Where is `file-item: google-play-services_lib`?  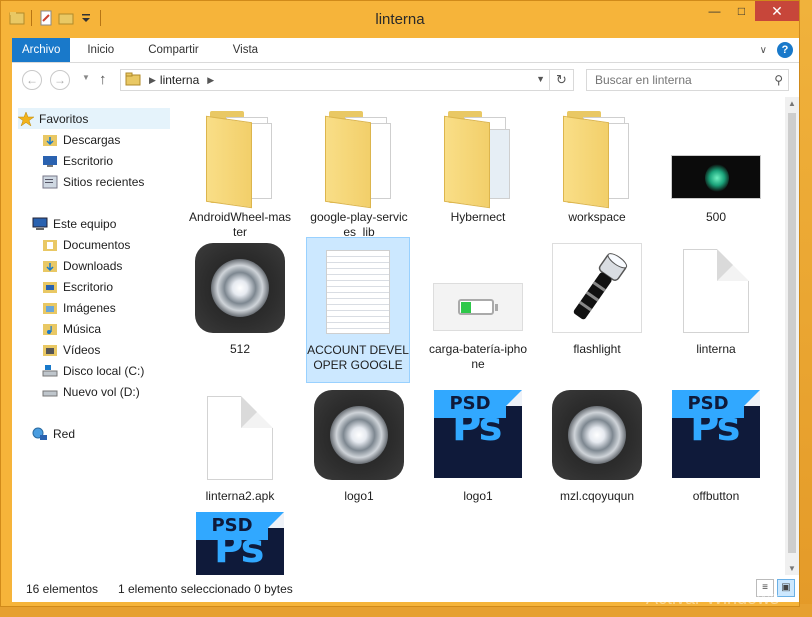 file-item: google-play-services_lib is located at coordinates (359, 172).